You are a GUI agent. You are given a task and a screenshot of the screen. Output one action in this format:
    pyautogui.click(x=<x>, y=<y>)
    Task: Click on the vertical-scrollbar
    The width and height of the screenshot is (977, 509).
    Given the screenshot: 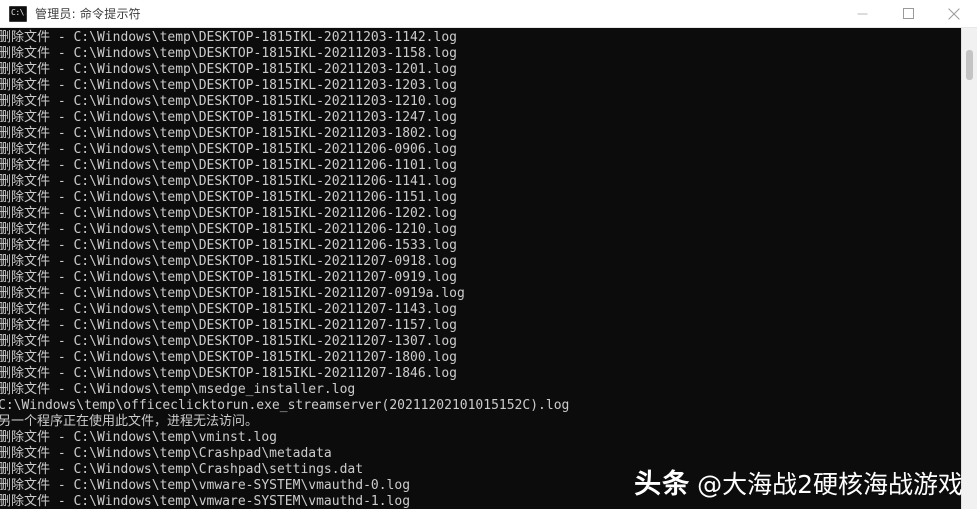 What is the action you would take?
    pyautogui.click(x=969, y=268)
    